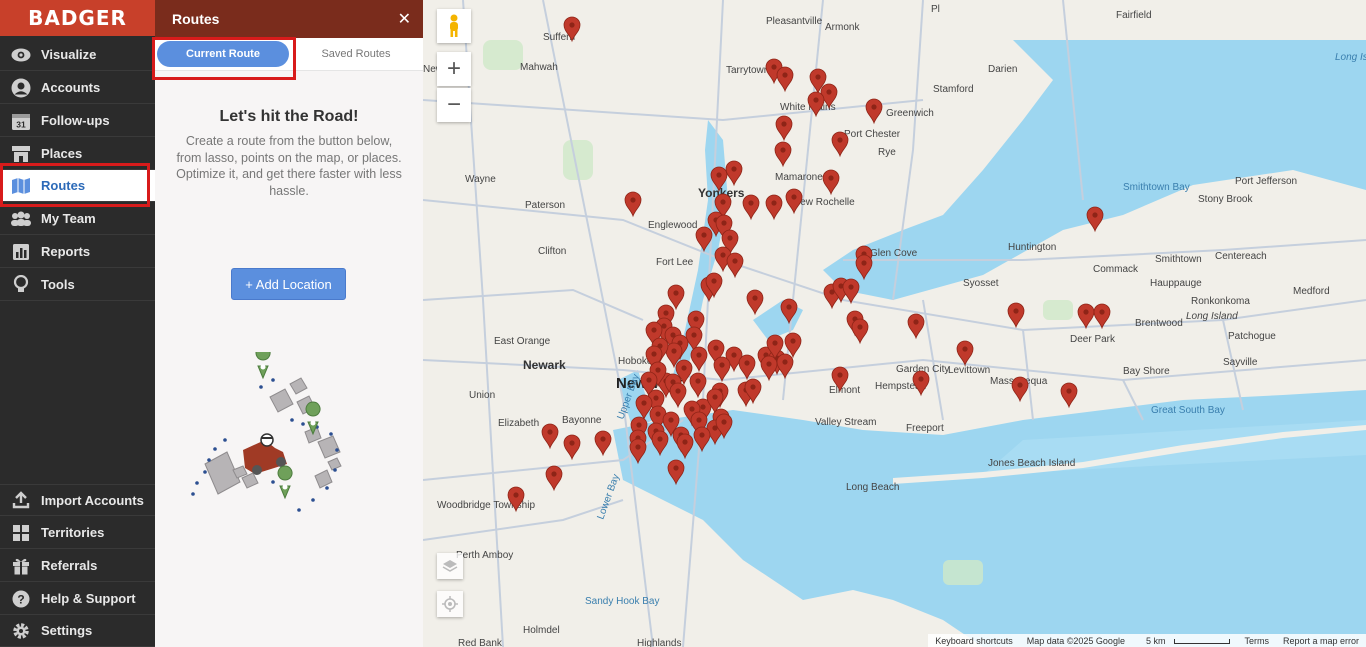  I want to click on svg-text: Greenwich, so click(910, 113).